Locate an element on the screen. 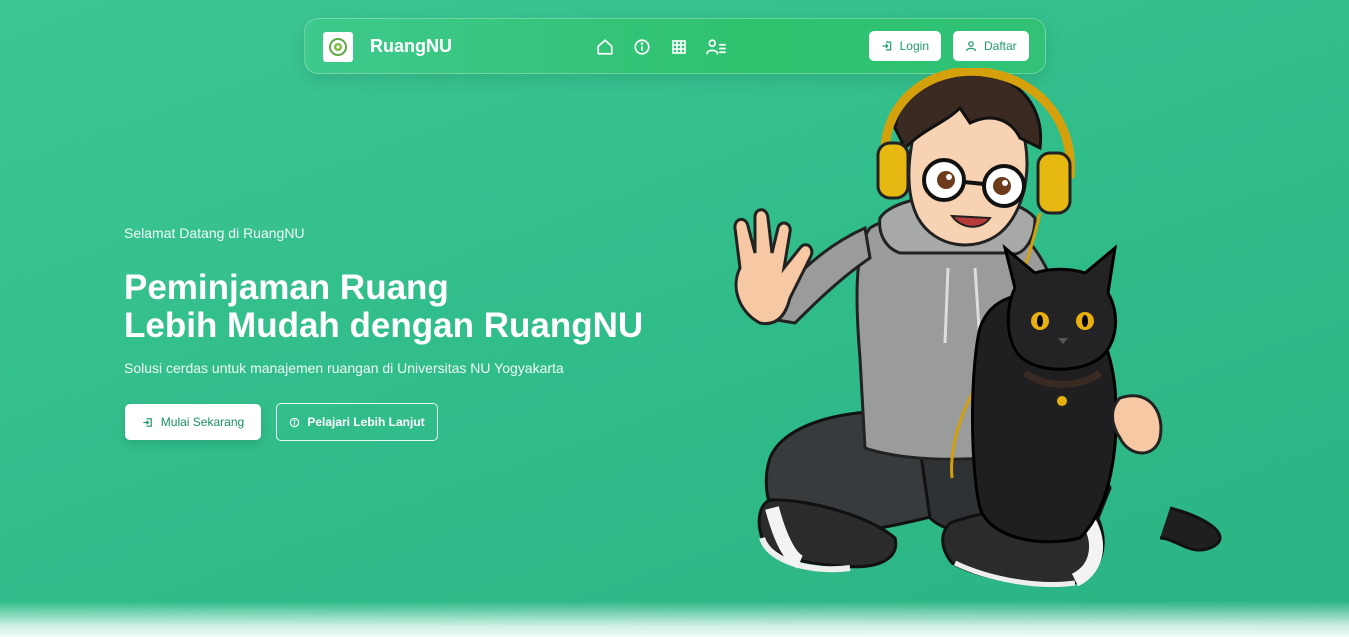 This screenshot has width=1349, height=637. brand-name: RuangNU is located at coordinates (411, 46).